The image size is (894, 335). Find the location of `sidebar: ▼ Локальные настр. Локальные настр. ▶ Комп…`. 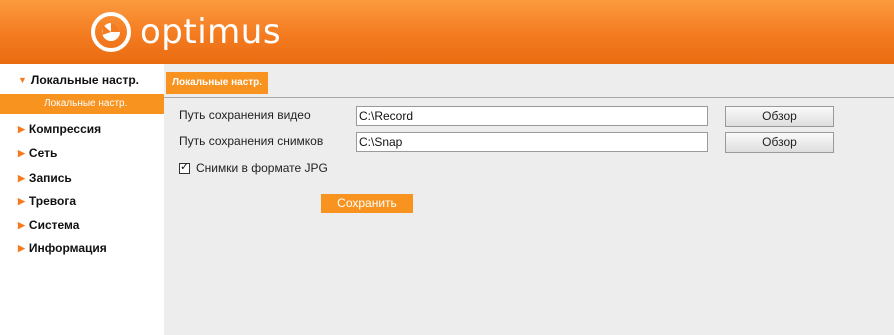

sidebar: ▼ Локальные настр. Локальные настр. ▶ Комп… is located at coordinates (82, 199).